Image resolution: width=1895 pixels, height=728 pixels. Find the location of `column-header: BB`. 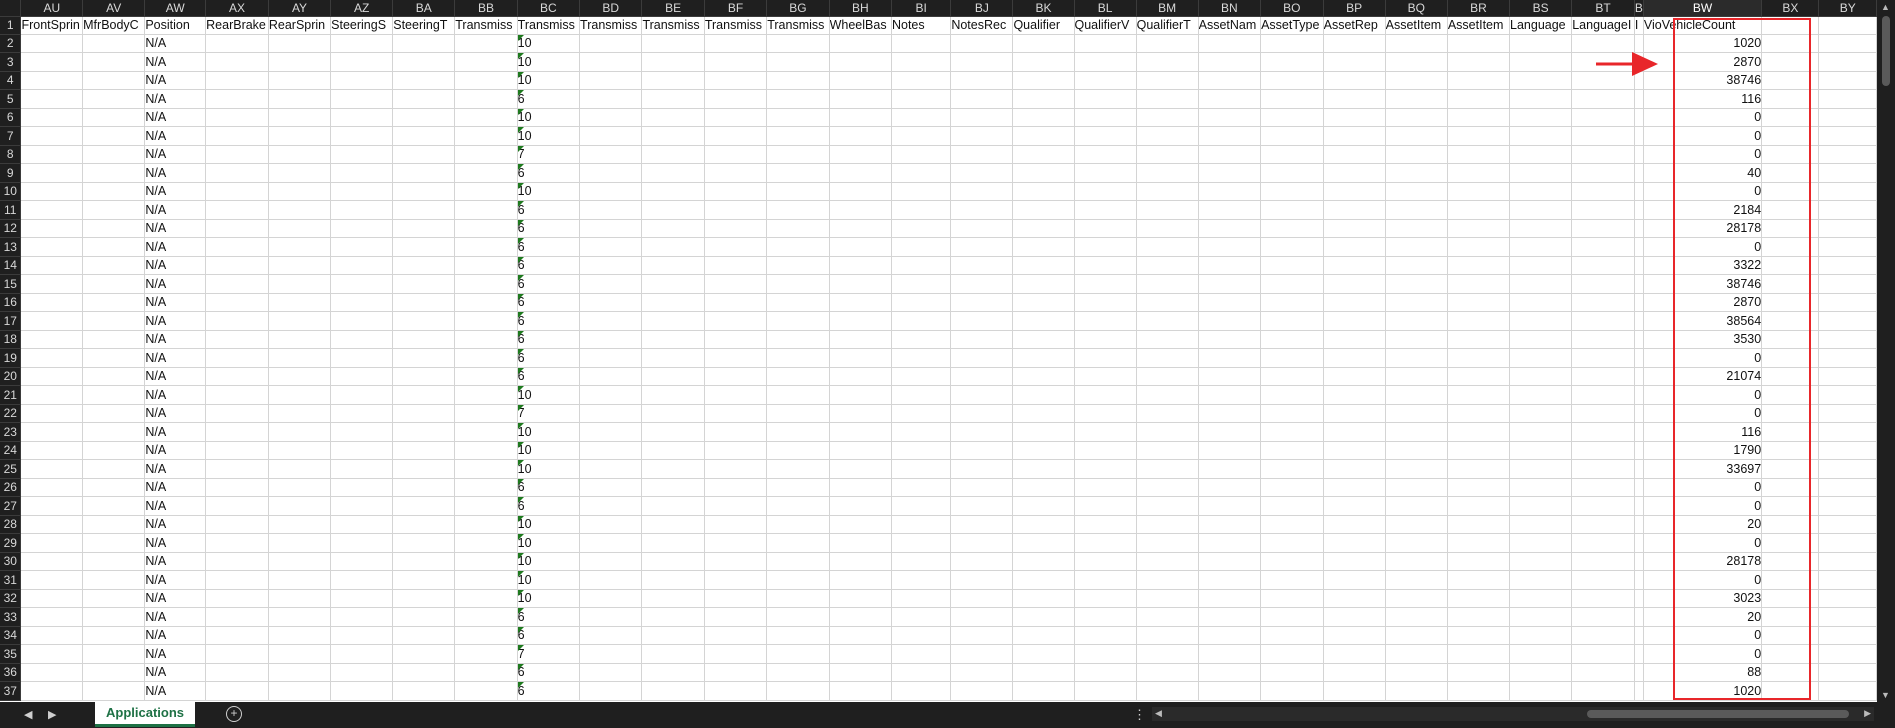

column-header: BB is located at coordinates (486, 8).